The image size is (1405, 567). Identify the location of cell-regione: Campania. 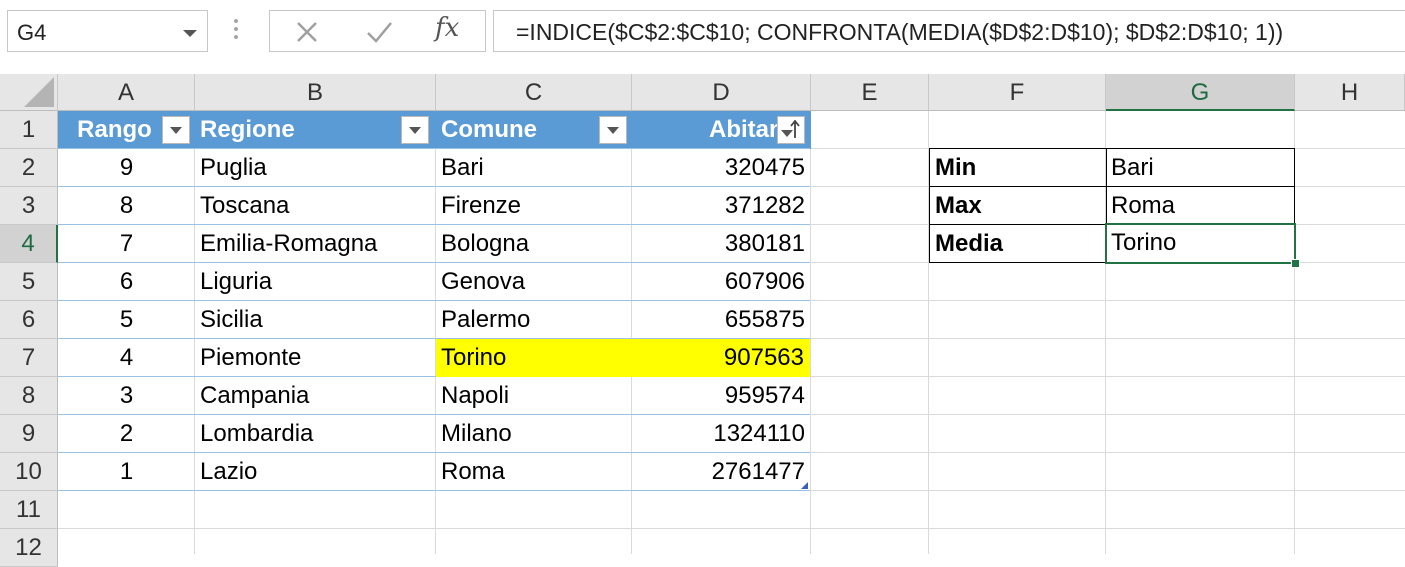
(315, 396).